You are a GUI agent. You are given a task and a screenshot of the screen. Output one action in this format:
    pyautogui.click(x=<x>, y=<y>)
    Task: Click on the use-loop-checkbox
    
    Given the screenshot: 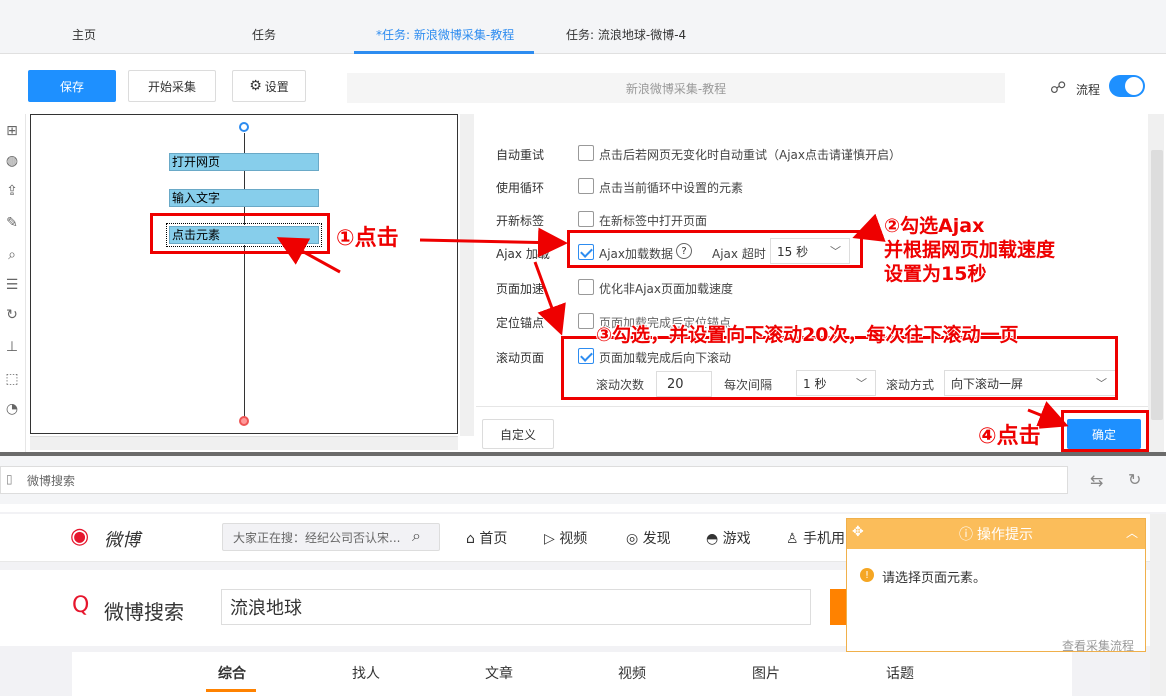 What is the action you would take?
    pyautogui.click(x=586, y=186)
    